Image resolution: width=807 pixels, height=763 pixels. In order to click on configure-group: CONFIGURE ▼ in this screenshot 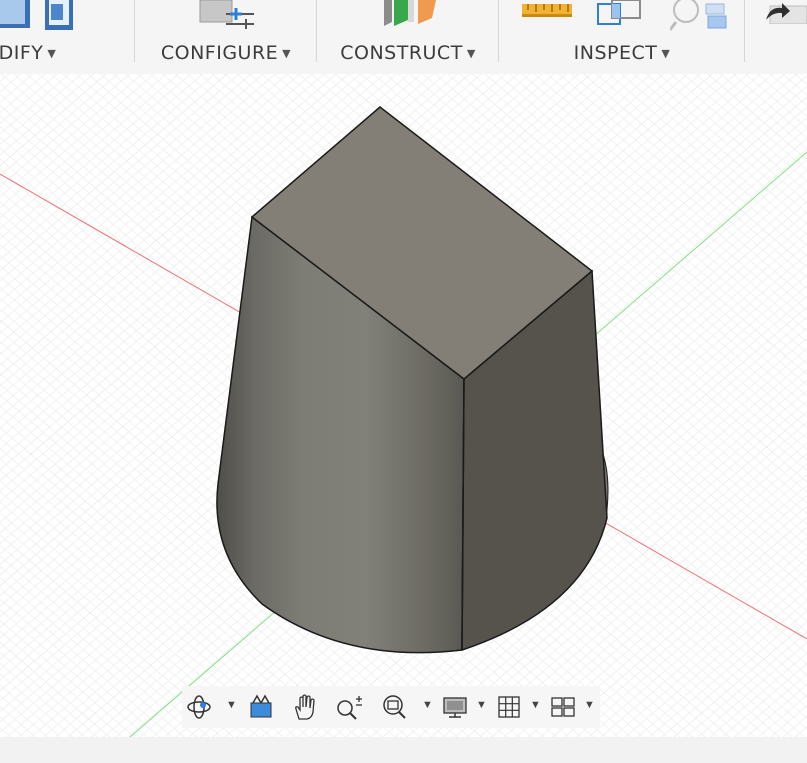, I will do `click(226, 37)`.